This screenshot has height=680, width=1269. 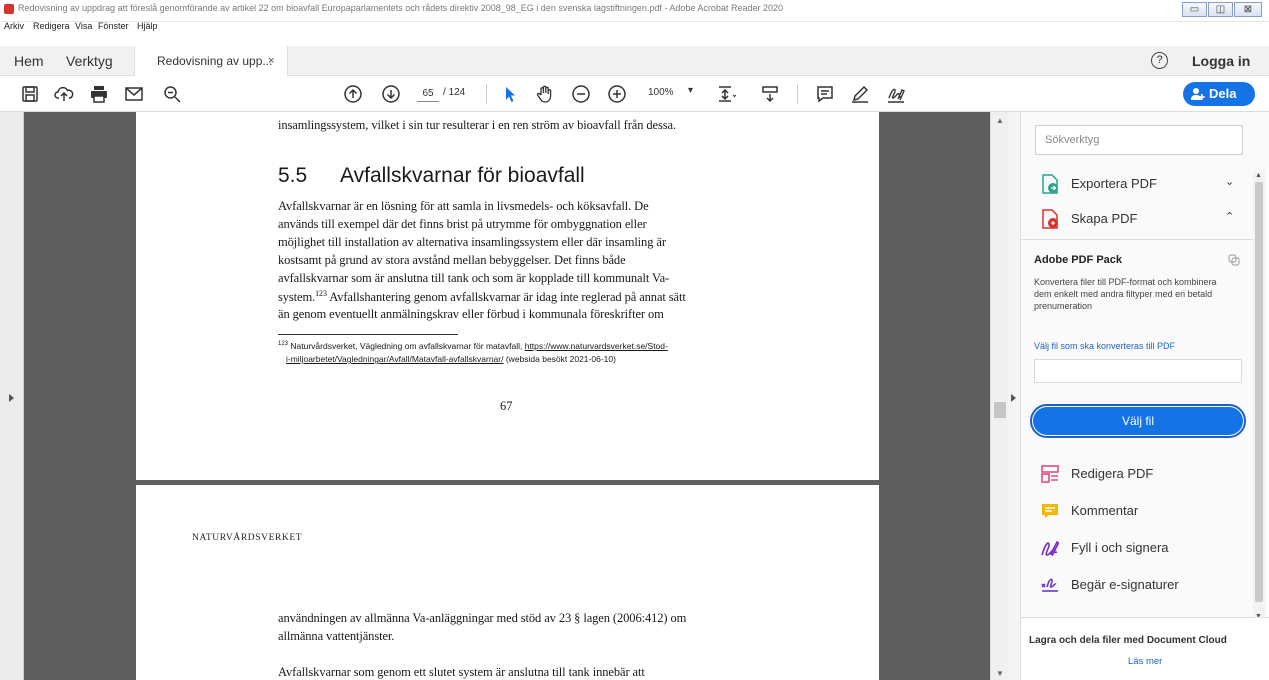 What do you see at coordinates (89, 61) in the screenshot?
I see `tab-tools: Verktyg` at bounding box center [89, 61].